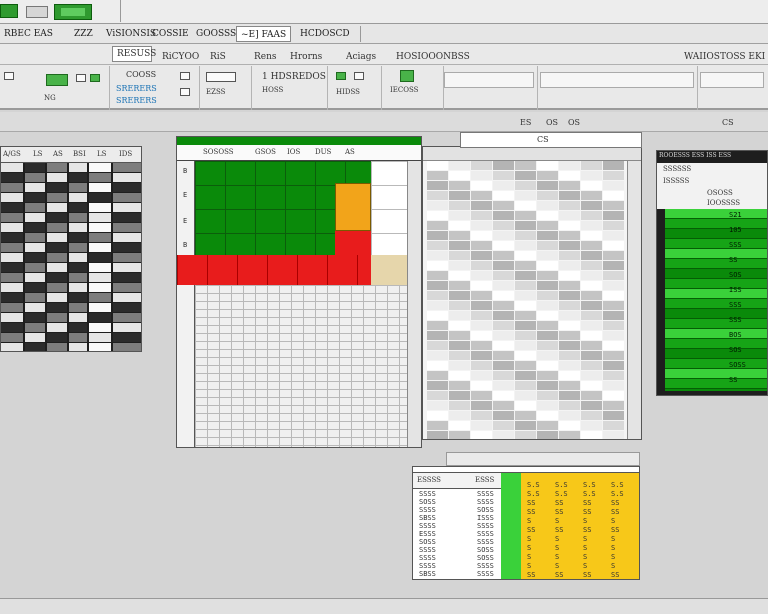 The height and width of the screenshot is (614, 768). Describe the element at coordinates (361, 57) in the screenshot. I see `ribbon-tab-6: Aciags` at that location.